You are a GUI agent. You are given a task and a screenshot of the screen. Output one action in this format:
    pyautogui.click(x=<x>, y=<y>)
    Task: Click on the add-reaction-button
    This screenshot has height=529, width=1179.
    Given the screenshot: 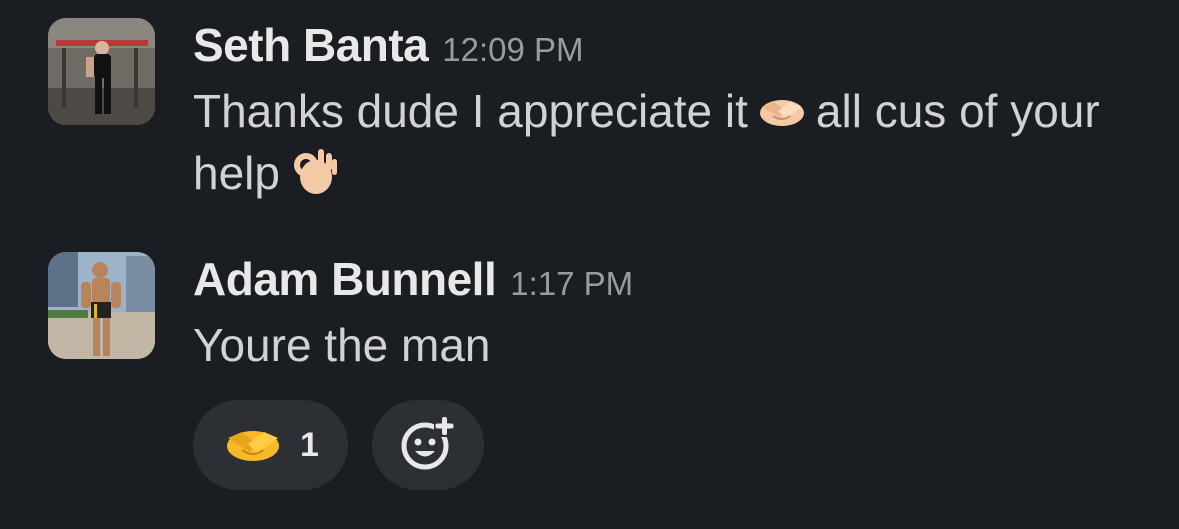 What is the action you would take?
    pyautogui.click(x=428, y=445)
    